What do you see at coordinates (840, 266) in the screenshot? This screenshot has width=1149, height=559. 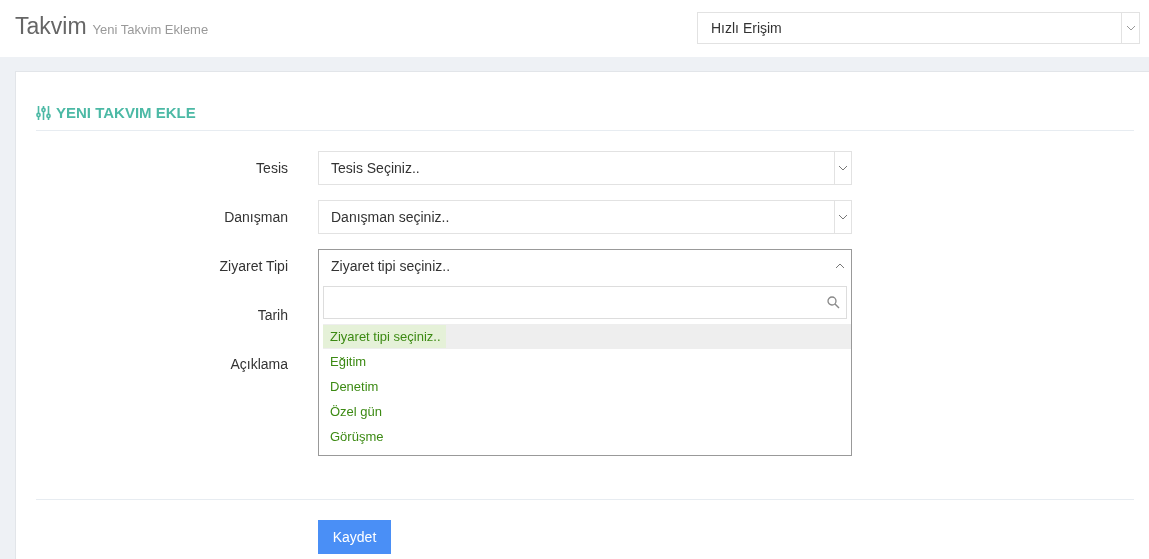 I see `chevron-up-icon` at bounding box center [840, 266].